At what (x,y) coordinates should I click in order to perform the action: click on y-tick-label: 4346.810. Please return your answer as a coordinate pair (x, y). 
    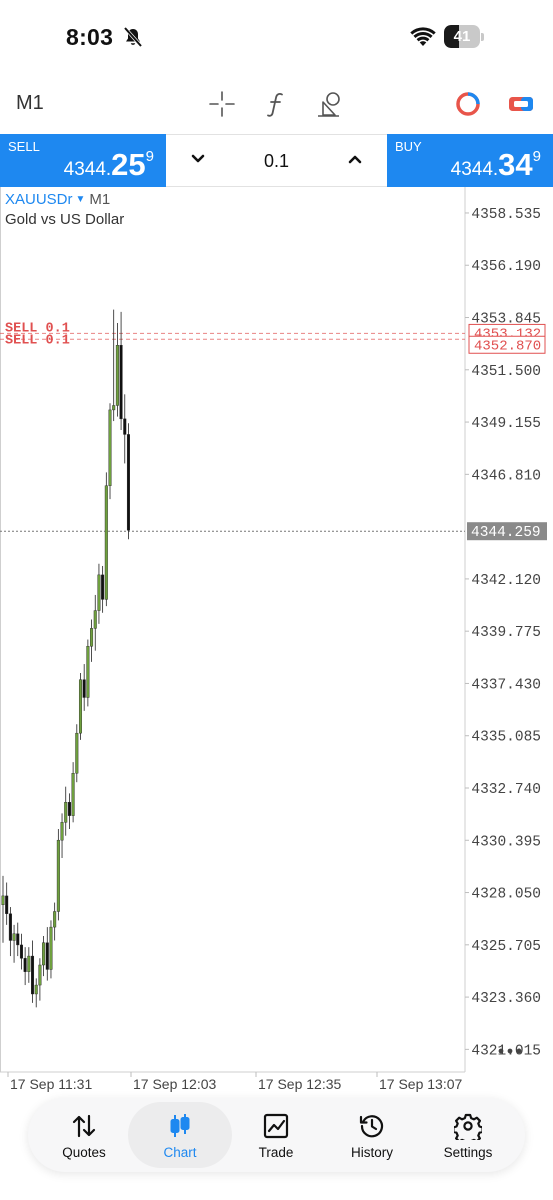
    Looking at the image, I should click on (506, 476).